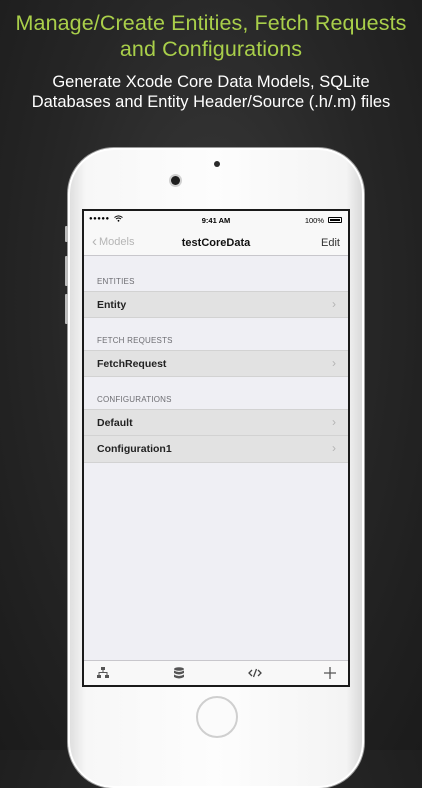  I want to click on section-header-configurations: CONFIGURATIONS, so click(134, 399).